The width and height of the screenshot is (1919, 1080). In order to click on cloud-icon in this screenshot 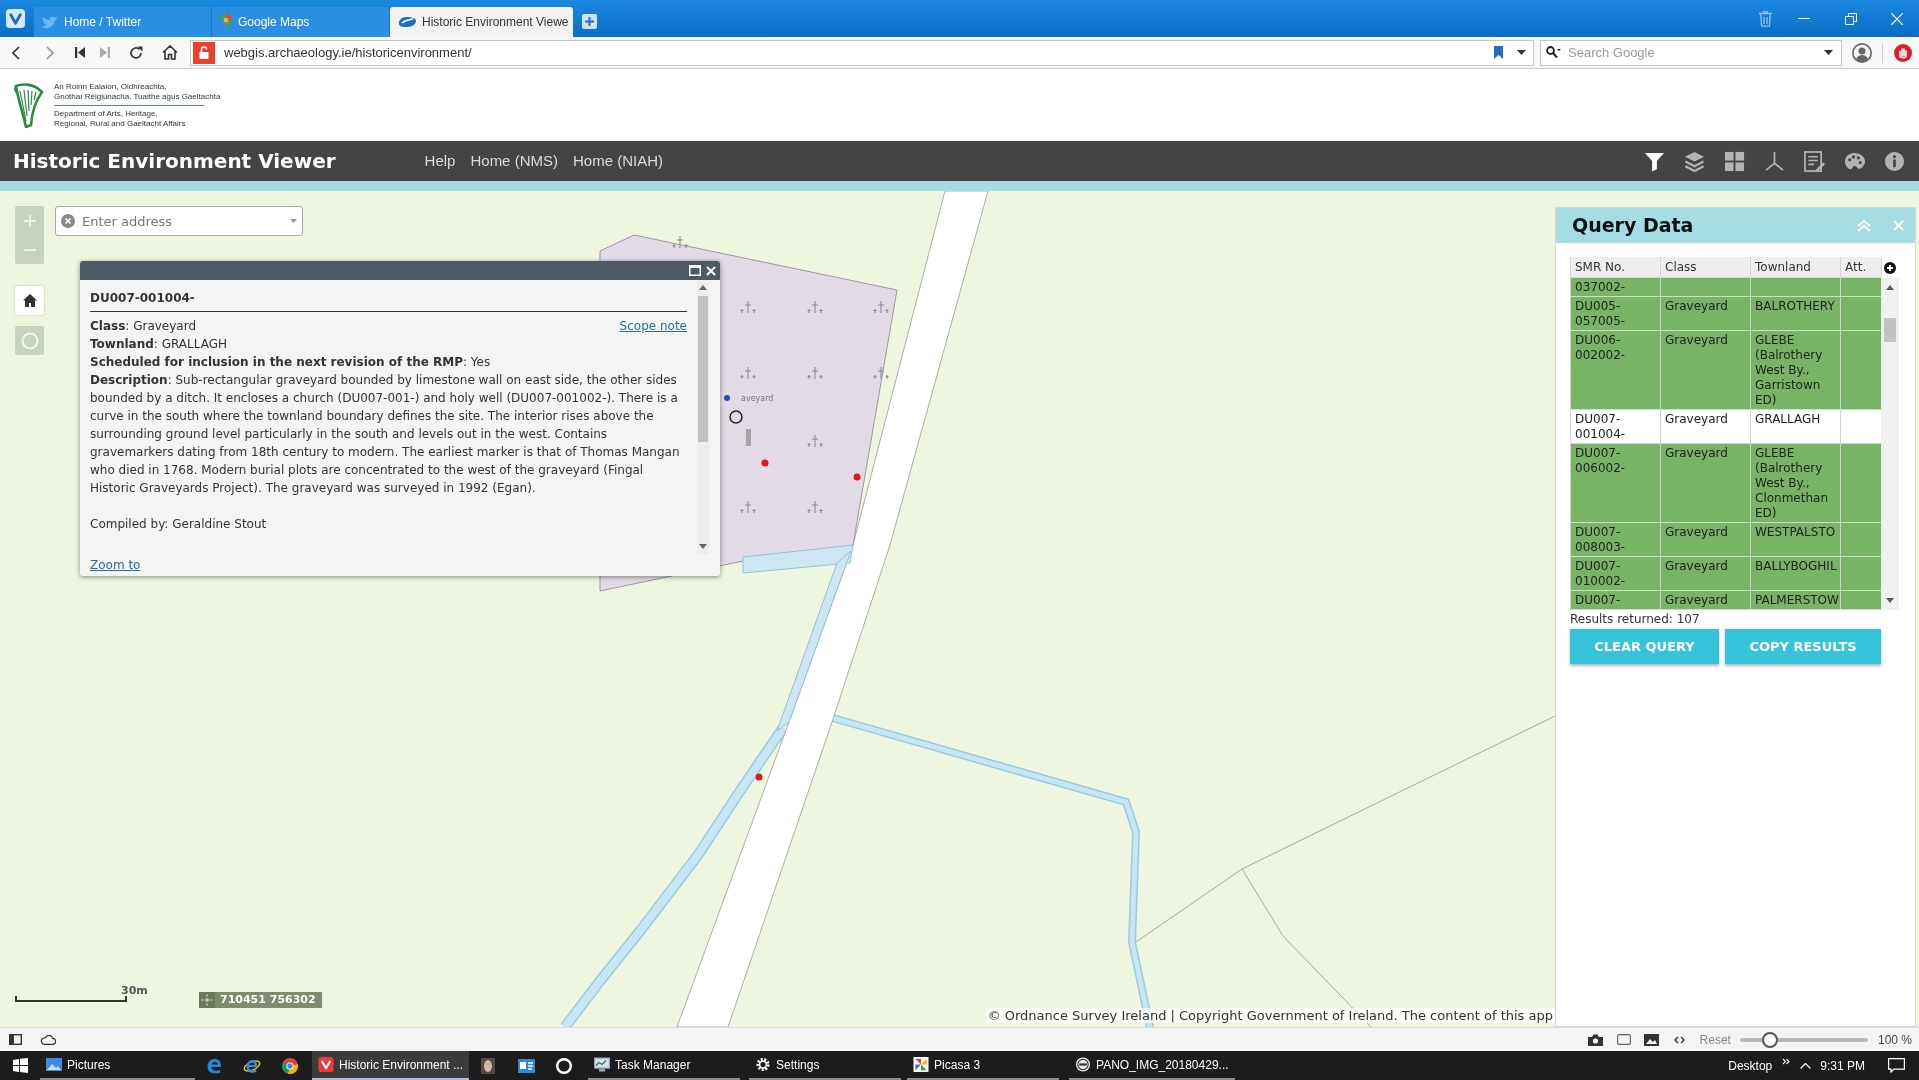, I will do `click(48, 1039)`.